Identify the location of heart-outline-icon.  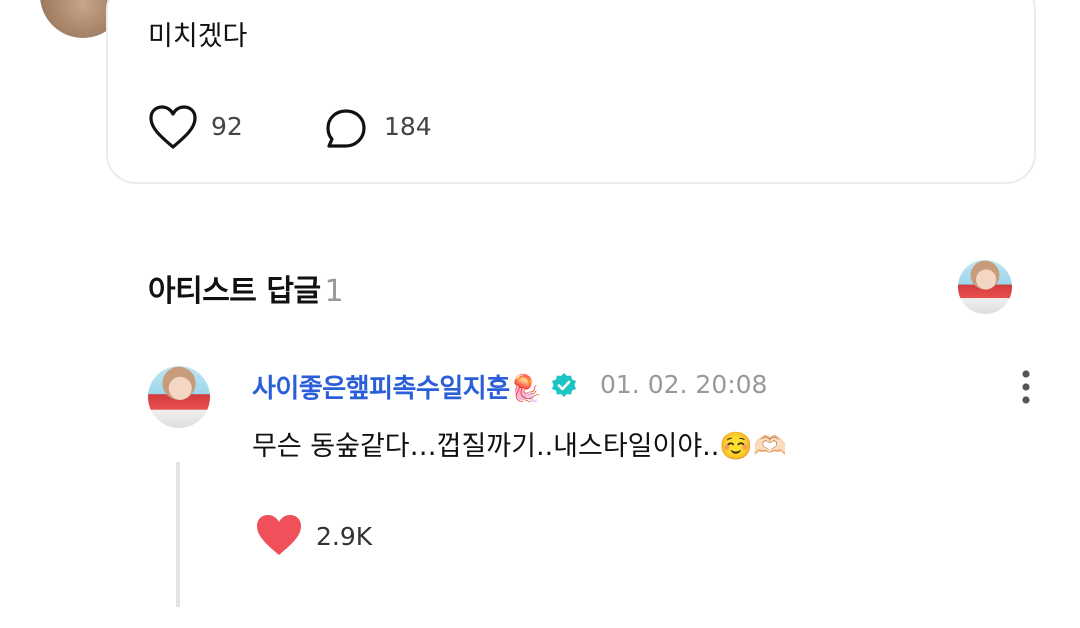
(173, 127).